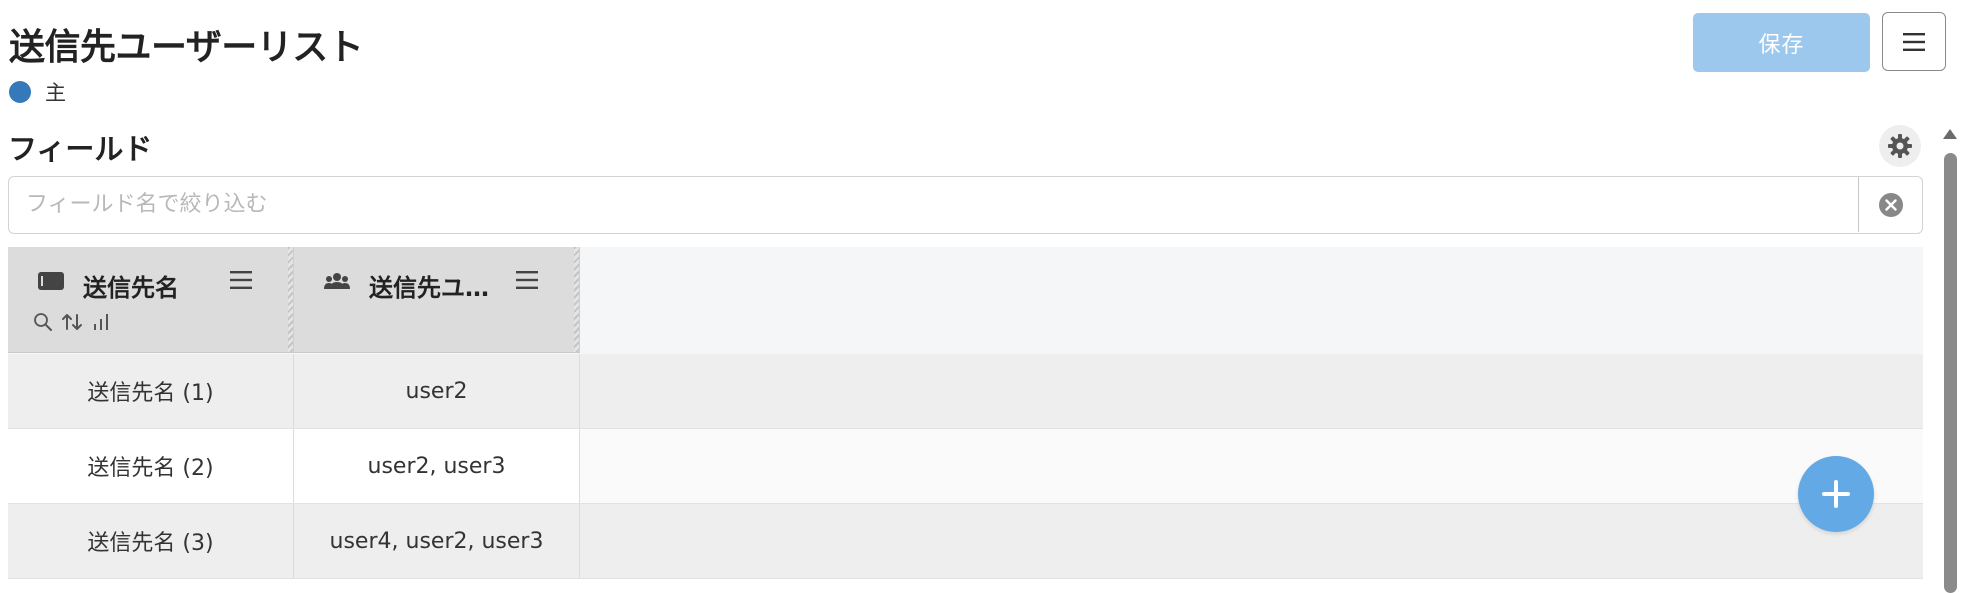 This screenshot has width=1967, height=593. I want to click on table-row: 送信先名 (1) user2, so click(965, 391).